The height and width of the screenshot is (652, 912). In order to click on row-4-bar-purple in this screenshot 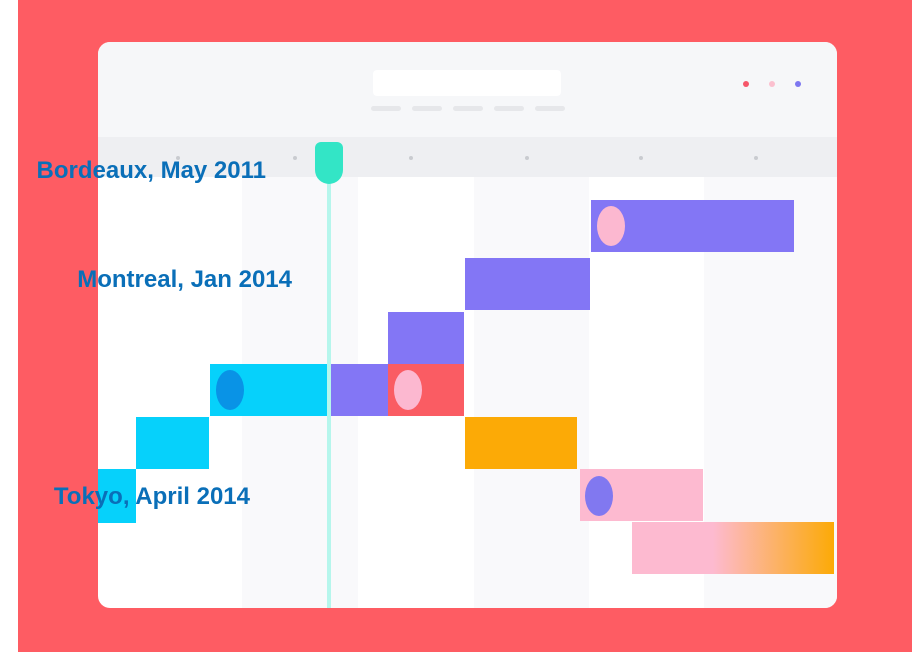, I will do `click(359, 390)`.